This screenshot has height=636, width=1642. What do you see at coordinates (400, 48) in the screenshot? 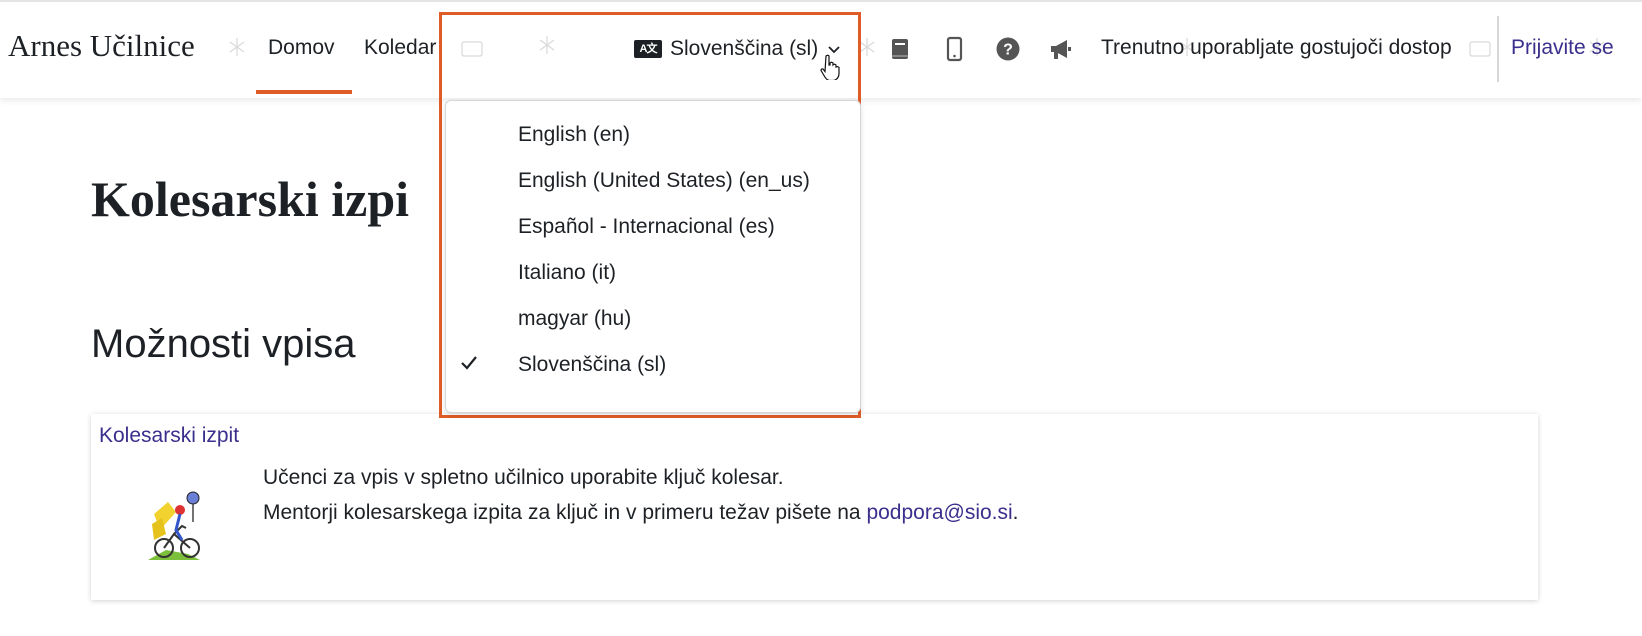
I see `nav-calendar: Koledar` at bounding box center [400, 48].